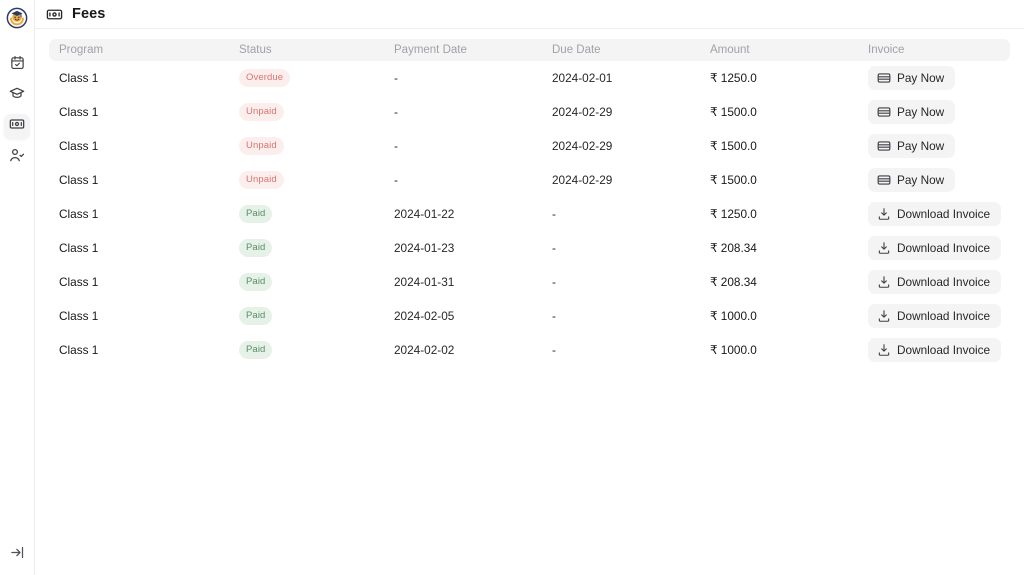 Image resolution: width=1024 pixels, height=575 pixels. What do you see at coordinates (17, 287) in the screenshot?
I see `sidebar` at bounding box center [17, 287].